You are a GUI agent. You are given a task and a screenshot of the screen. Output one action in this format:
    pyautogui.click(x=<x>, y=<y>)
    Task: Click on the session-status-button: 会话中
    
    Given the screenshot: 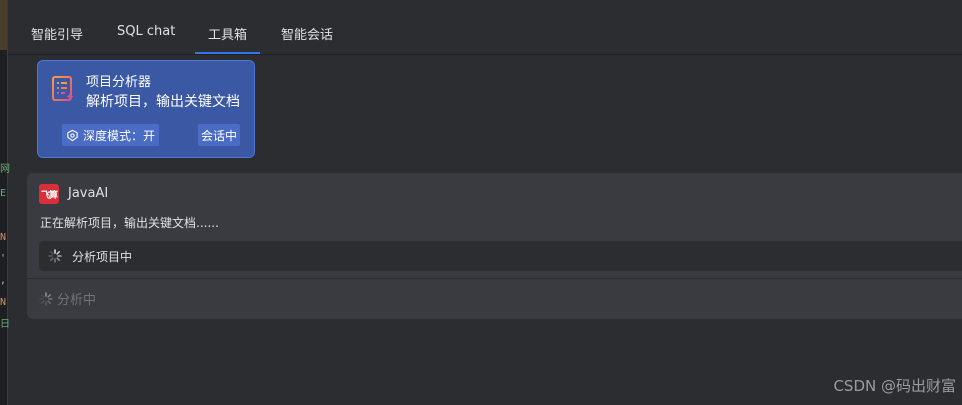 What is the action you would take?
    pyautogui.click(x=219, y=135)
    